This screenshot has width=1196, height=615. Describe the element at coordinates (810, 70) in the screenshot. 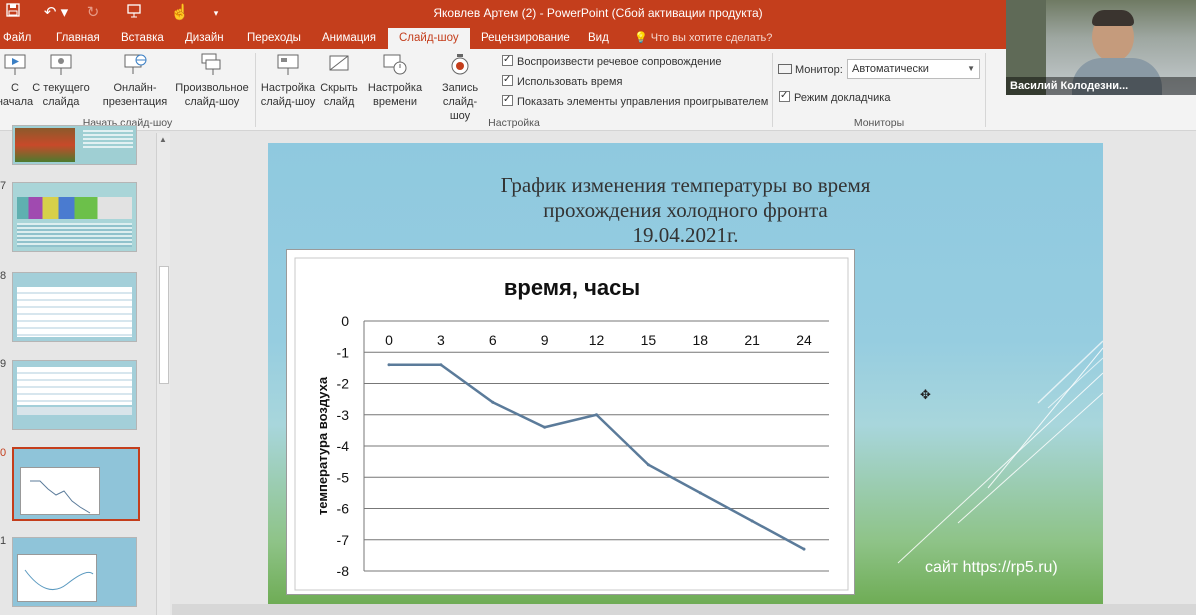

I see `monitor-label: Монитор:` at that location.